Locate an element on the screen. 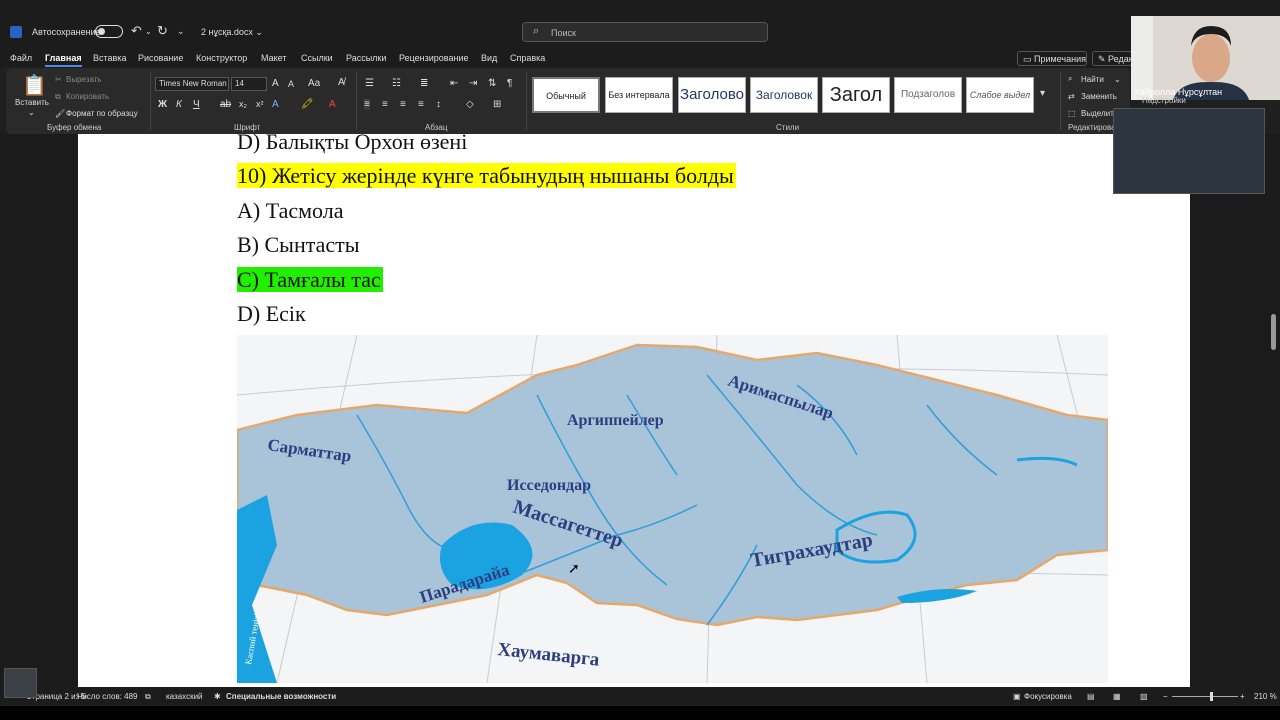 The height and width of the screenshot is (720, 1280). zoom-in-icon: + is located at coordinates (1242, 696).